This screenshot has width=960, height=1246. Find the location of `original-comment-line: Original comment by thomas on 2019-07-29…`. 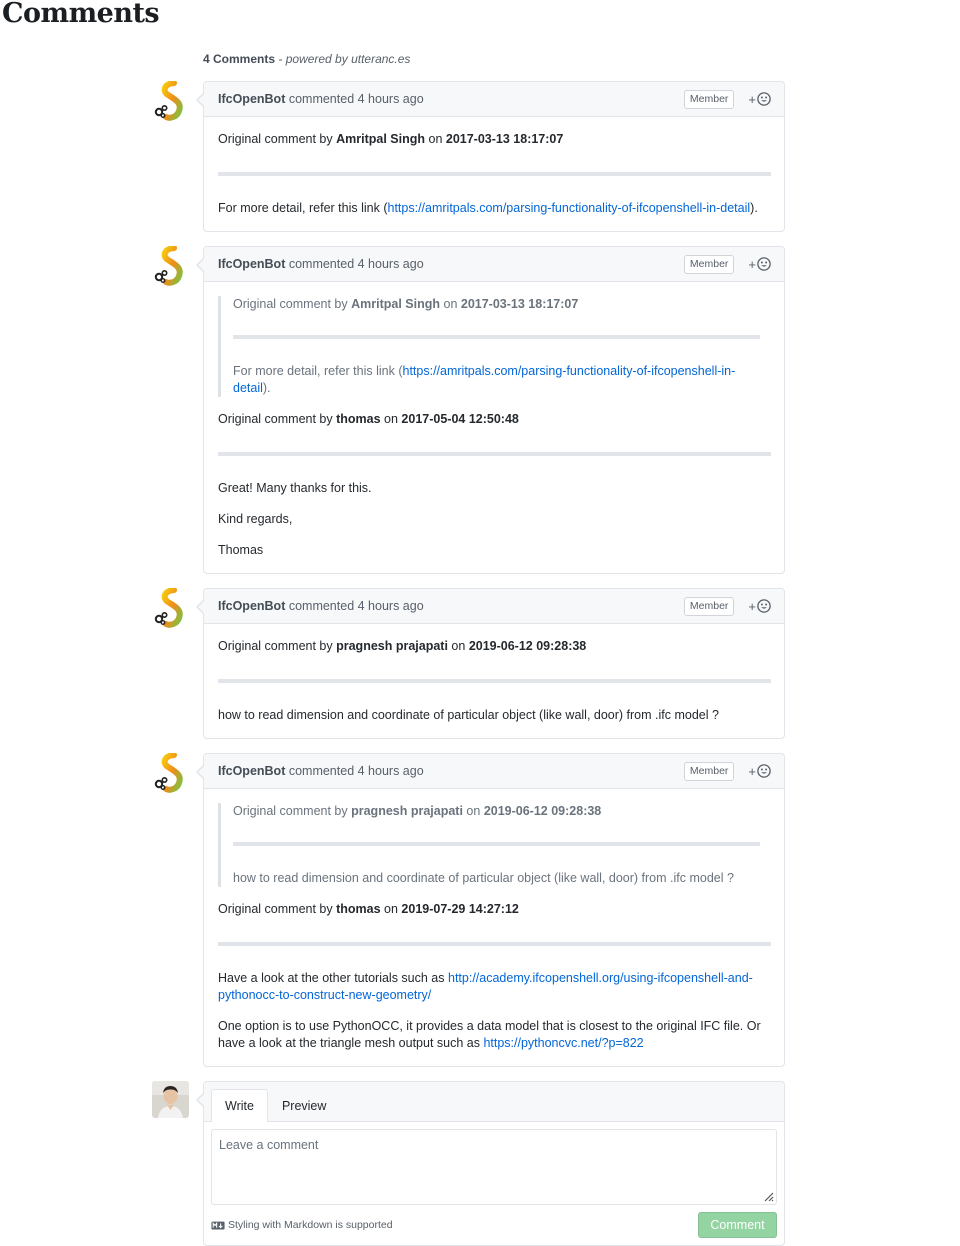

original-comment-line: Original comment by thomas on 2019-07-29… is located at coordinates (368, 909).